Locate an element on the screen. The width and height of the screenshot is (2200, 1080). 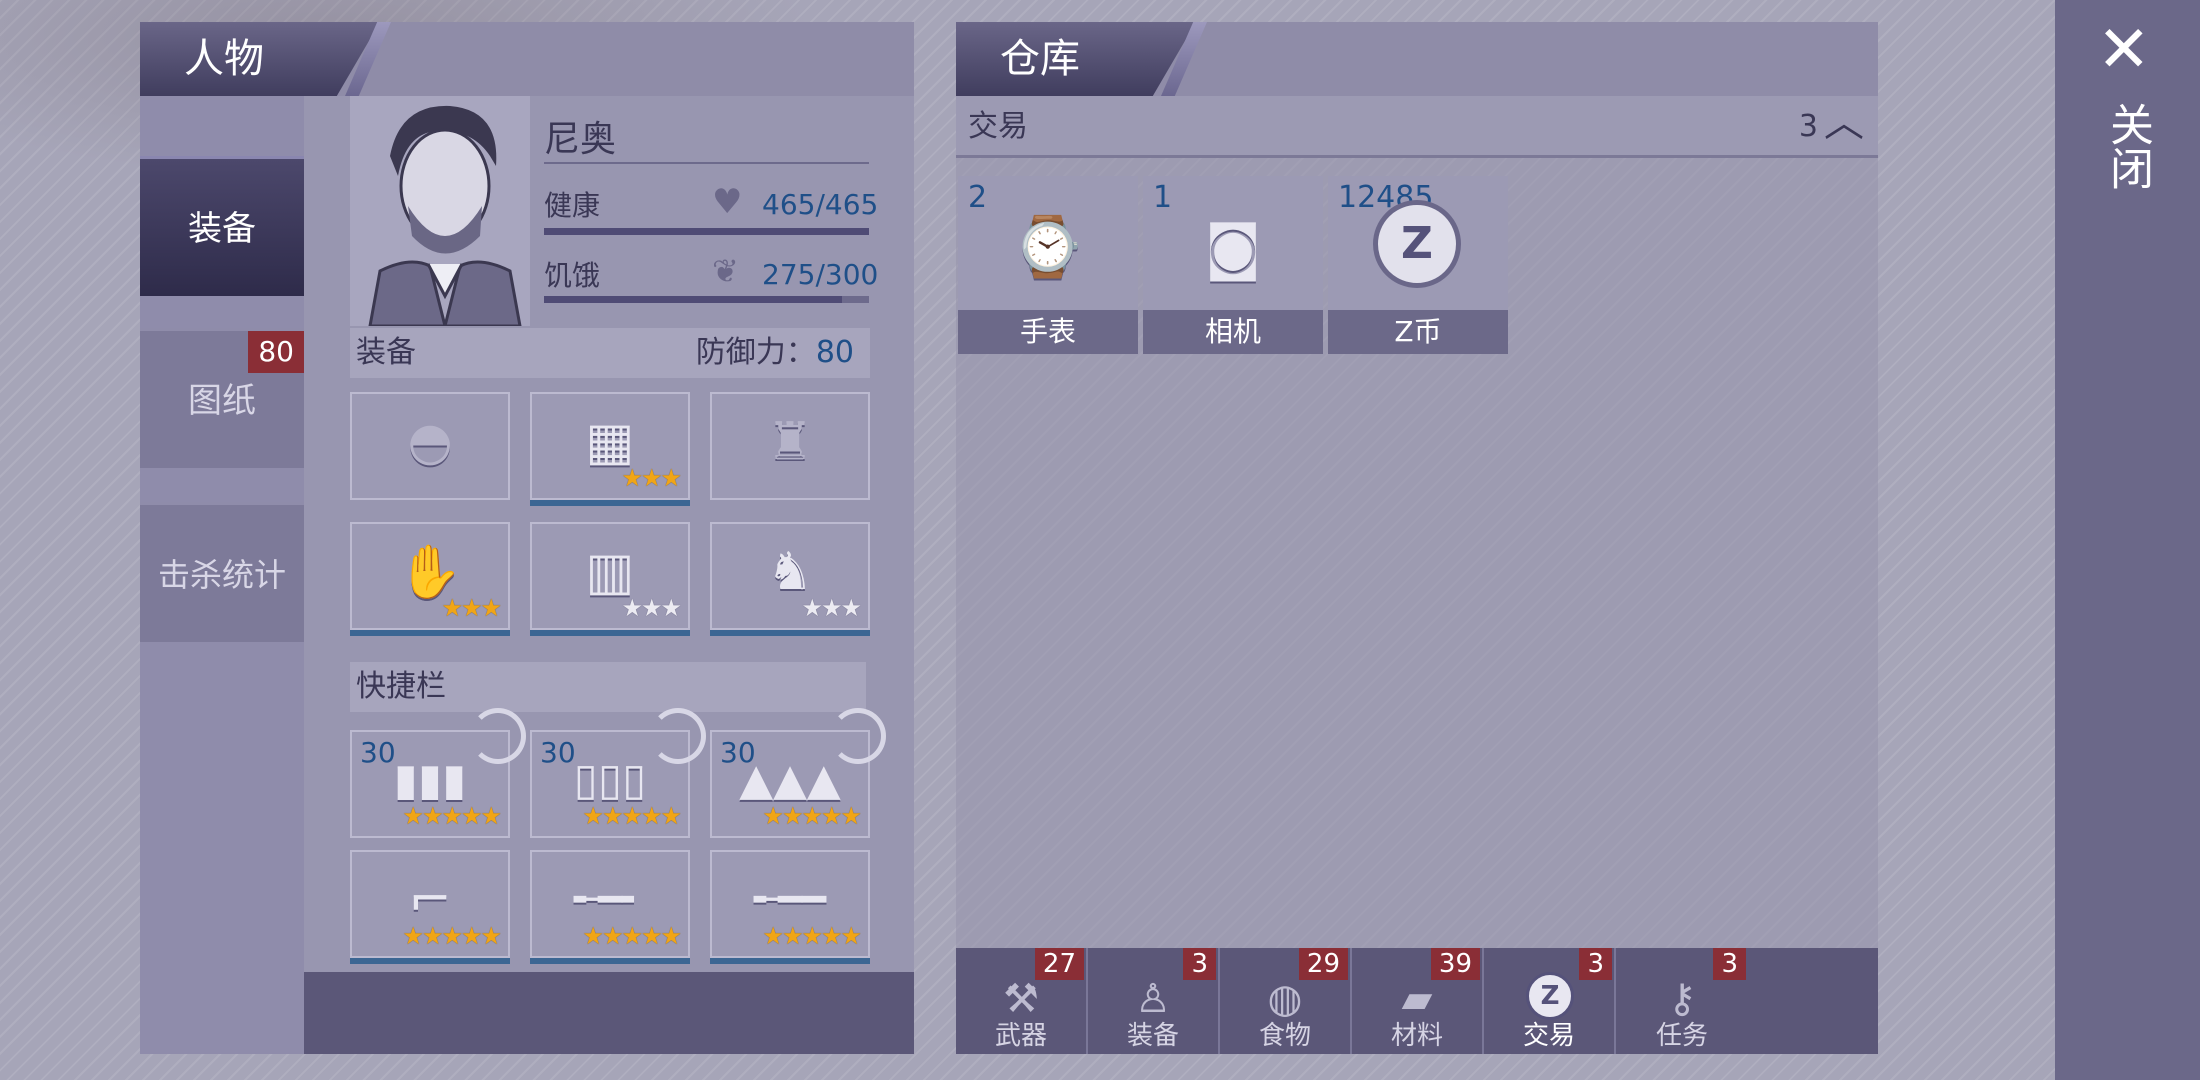
quick-slot-weapon-1: ⌐ ★★★★★ is located at coordinates (430, 907).